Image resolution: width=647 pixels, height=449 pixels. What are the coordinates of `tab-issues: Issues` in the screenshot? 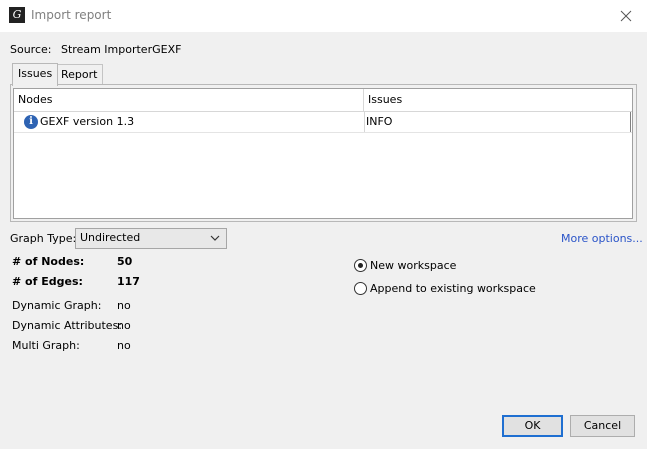 It's located at (35, 74).